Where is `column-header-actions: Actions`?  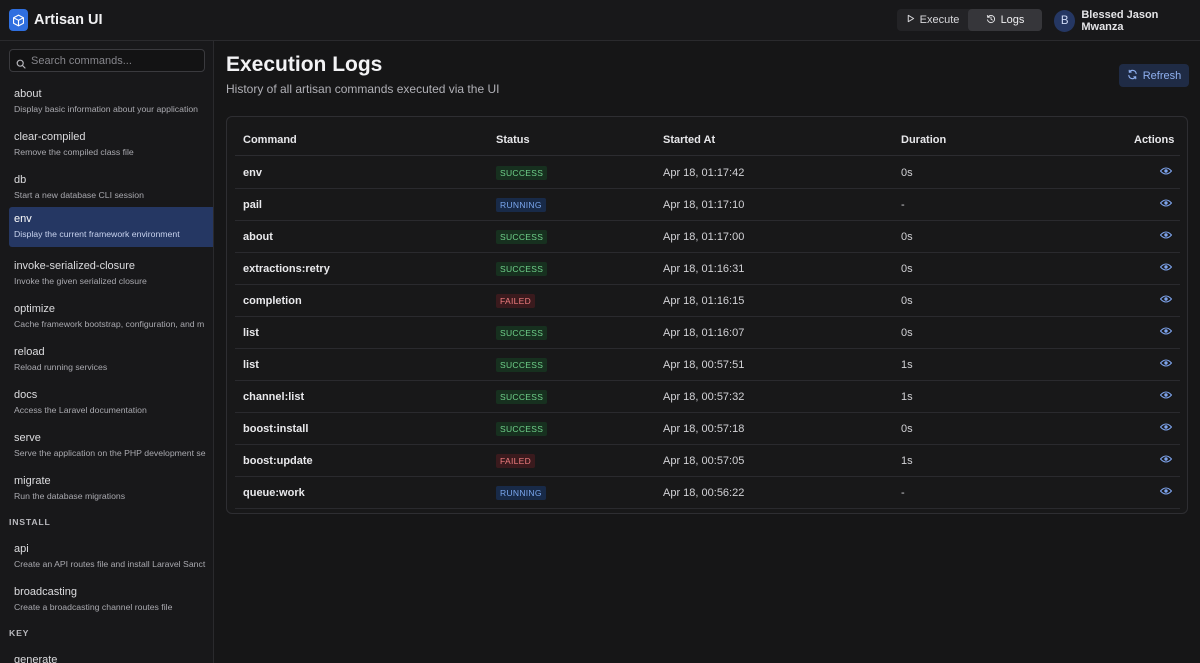
column-header-actions: Actions is located at coordinates (1154, 140).